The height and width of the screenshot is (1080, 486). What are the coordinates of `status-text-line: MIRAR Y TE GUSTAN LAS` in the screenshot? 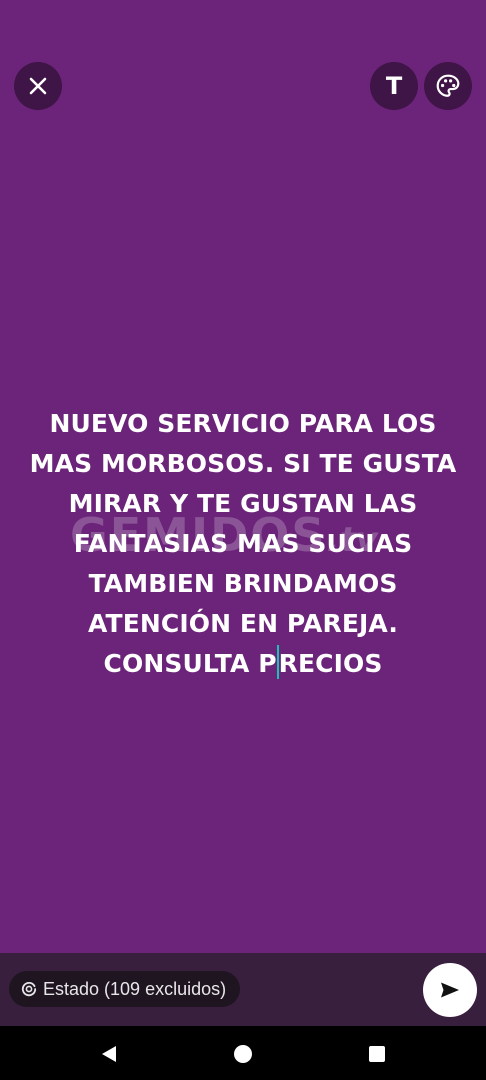 It's located at (243, 503).